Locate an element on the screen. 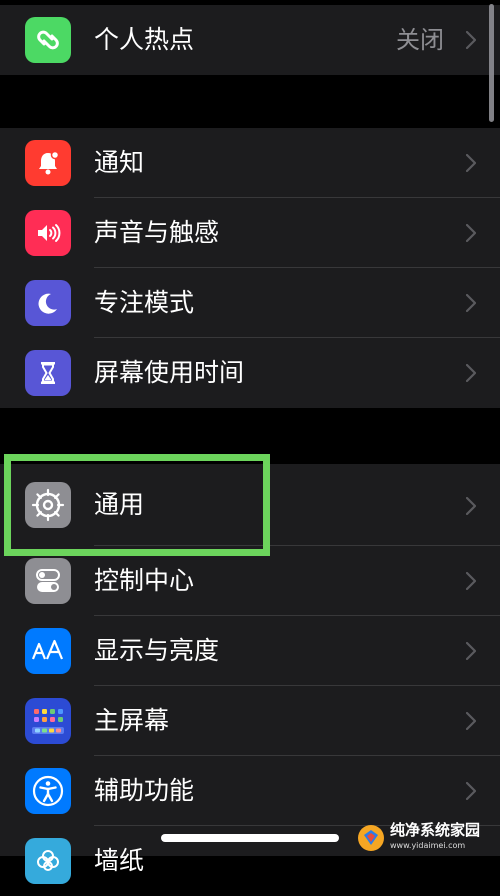 This screenshot has width=500, height=896. settings-row-personal-hotspot: 个人热点 关闭 is located at coordinates (250, 40).